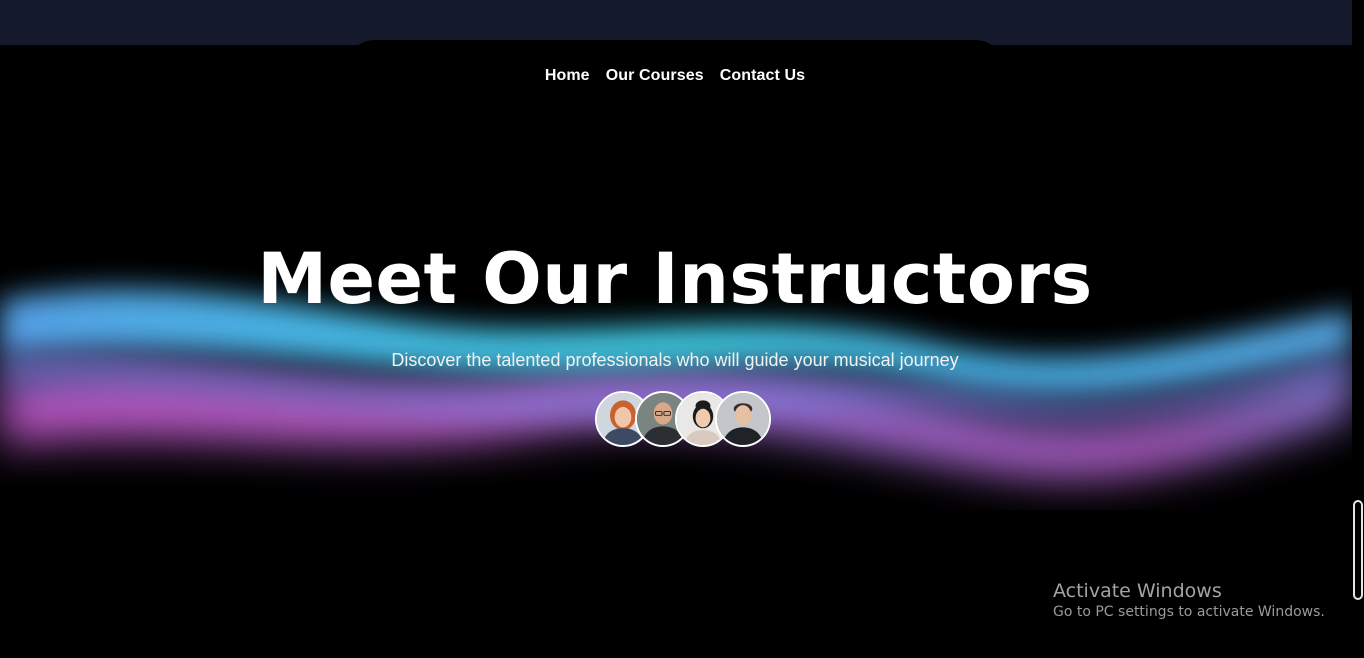 This screenshot has height=658, width=1364. I want to click on watermark-title: Activate Windows, so click(1137, 591).